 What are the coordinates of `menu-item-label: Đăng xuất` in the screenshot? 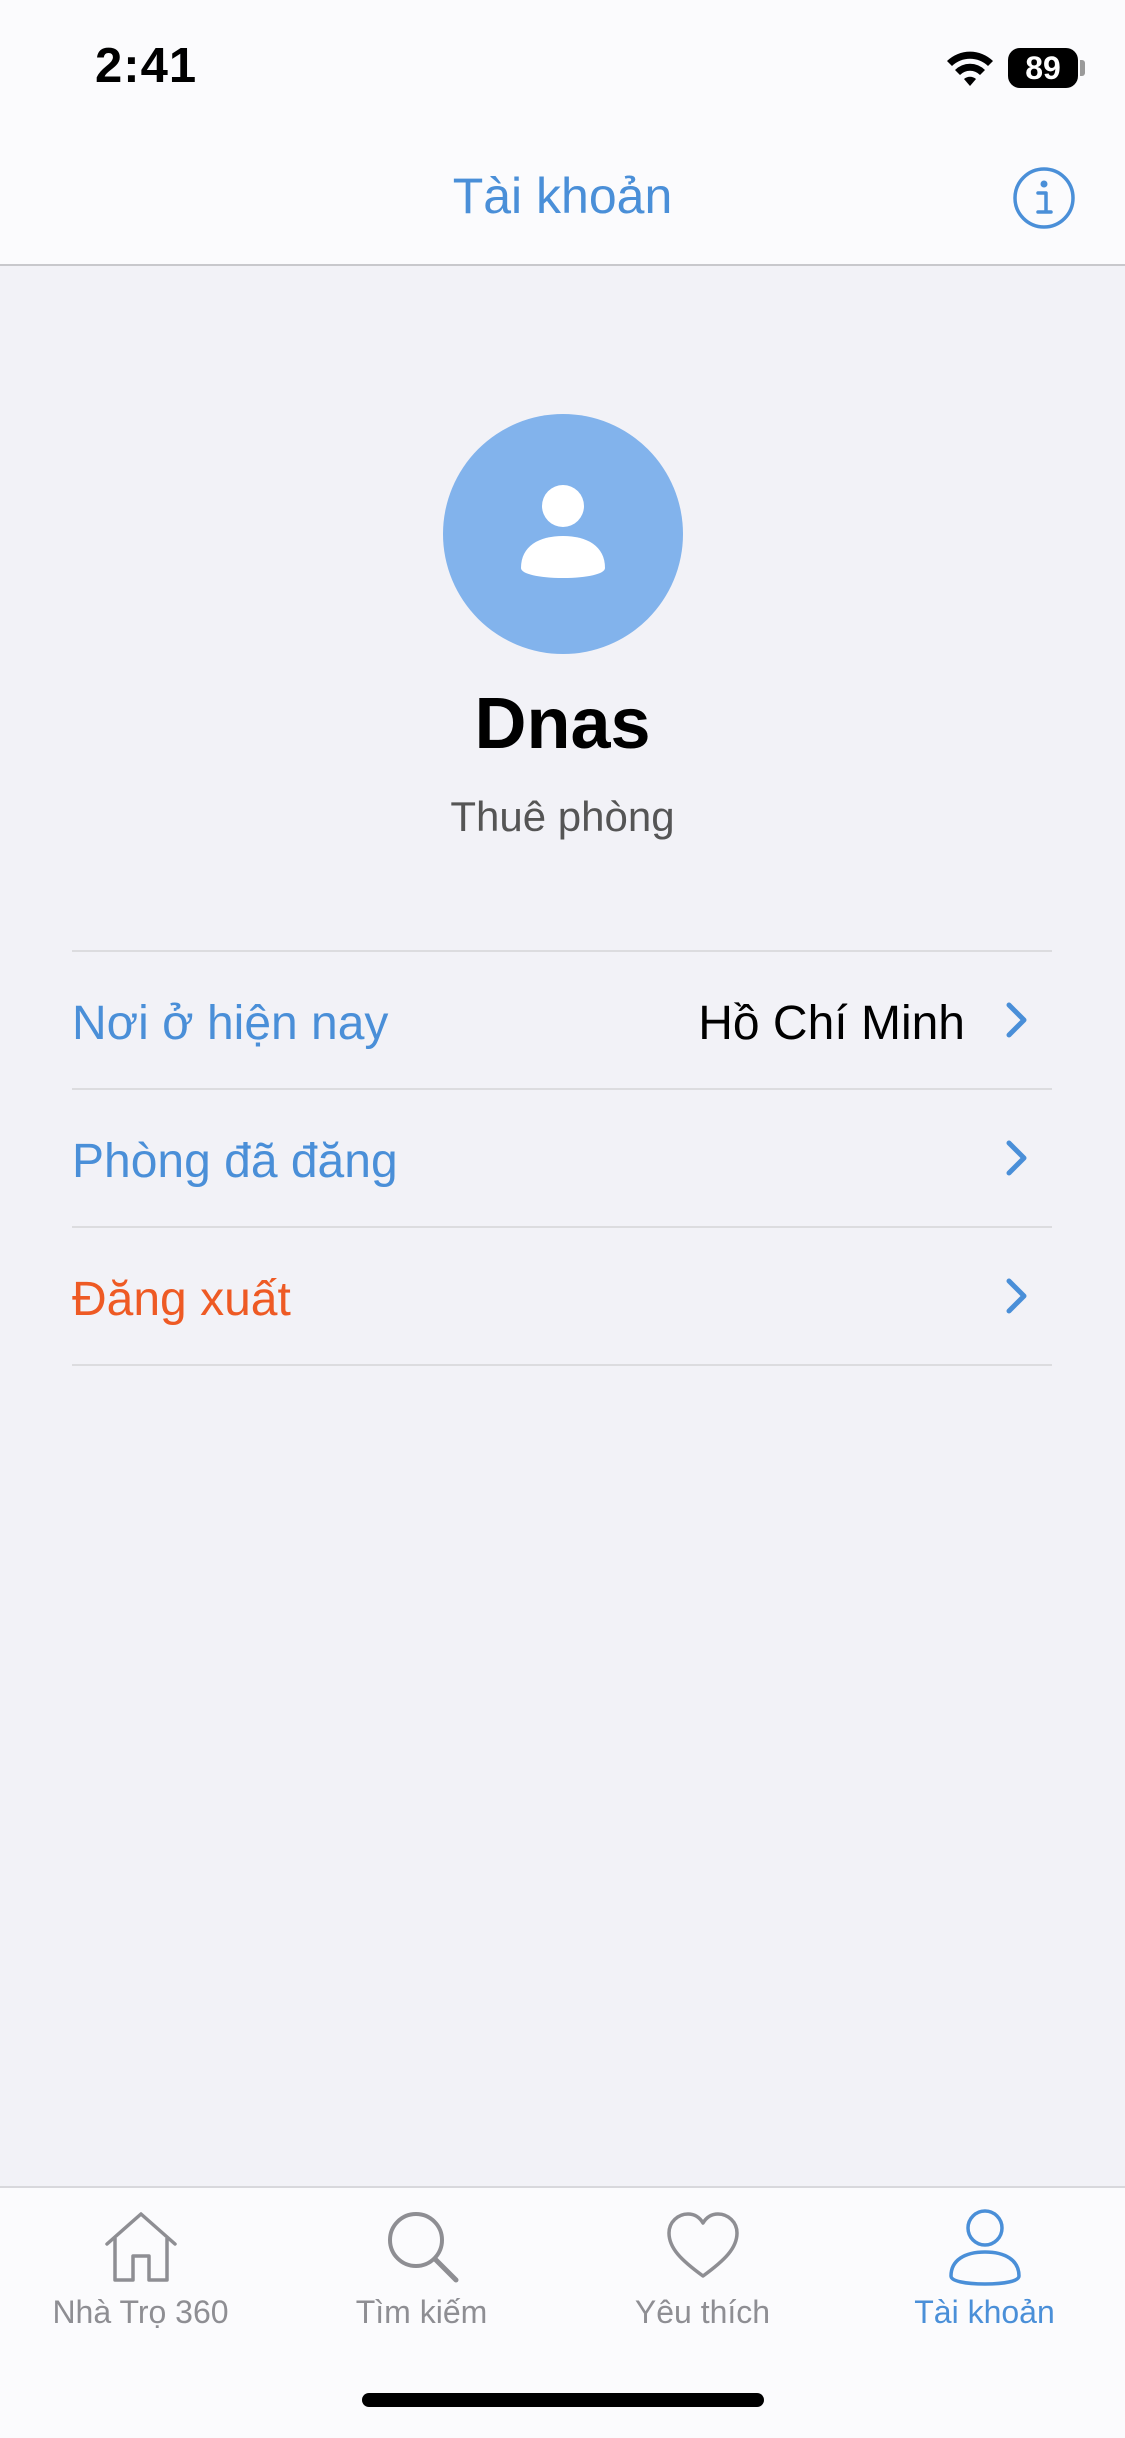 It's located at (181, 1299).